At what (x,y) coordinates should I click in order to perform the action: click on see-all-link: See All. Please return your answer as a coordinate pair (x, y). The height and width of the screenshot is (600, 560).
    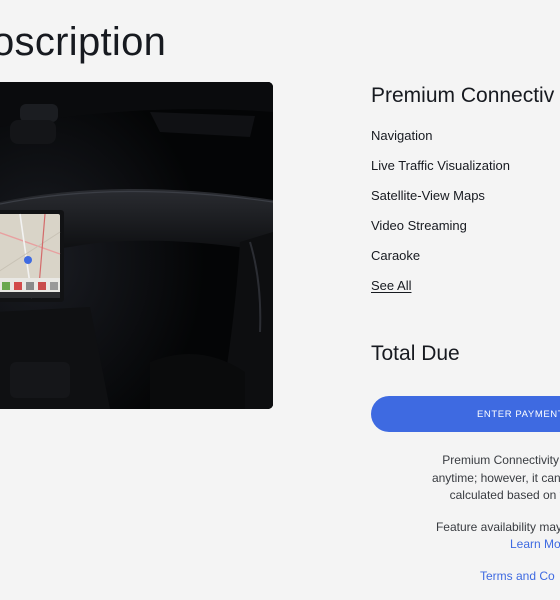
    Looking at the image, I should click on (391, 285).